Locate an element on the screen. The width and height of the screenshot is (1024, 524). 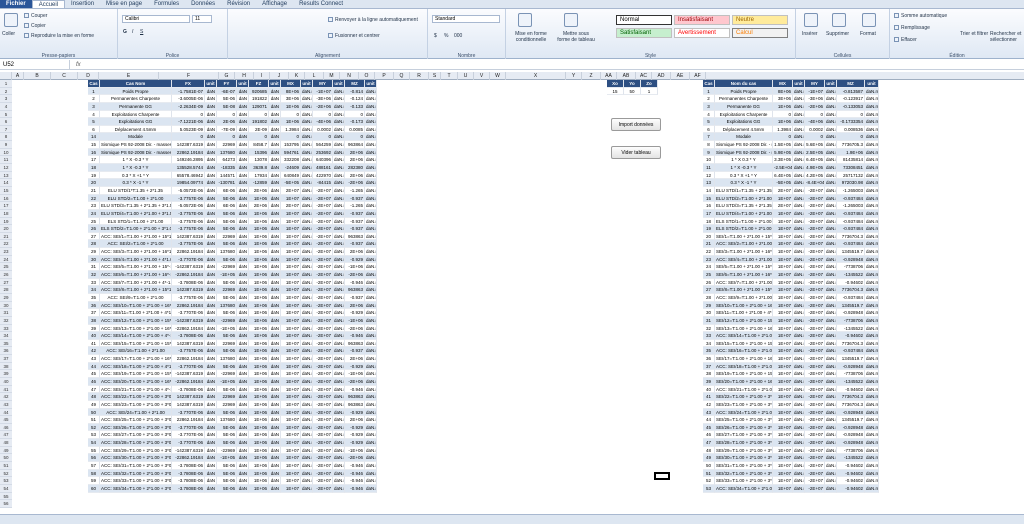
table-cell: ACC: SEI/16=T:1.00 + 2*1.00 is located at coordinates (136, 351).